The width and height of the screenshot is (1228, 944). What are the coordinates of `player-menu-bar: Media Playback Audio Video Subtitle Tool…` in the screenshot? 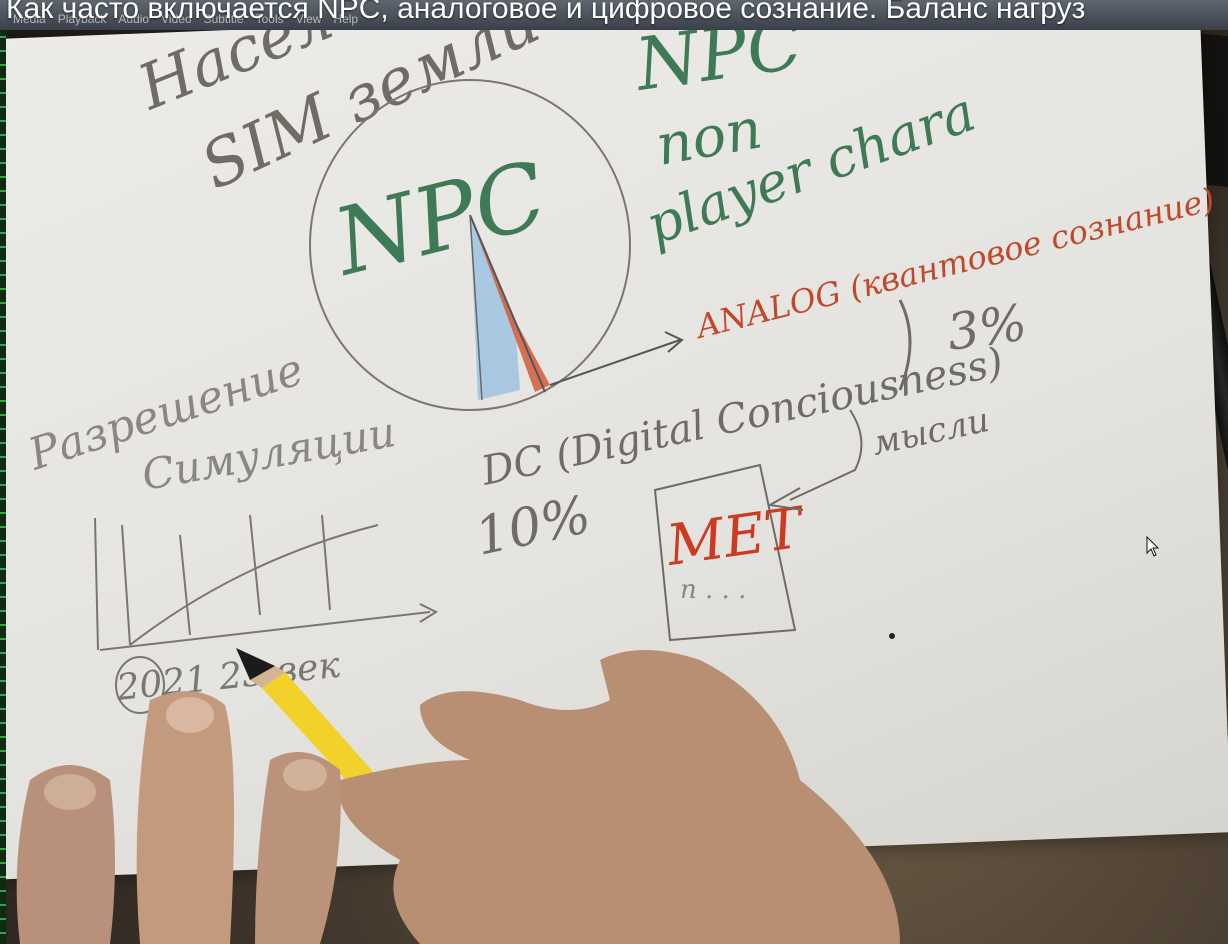 It's located at (614, 15).